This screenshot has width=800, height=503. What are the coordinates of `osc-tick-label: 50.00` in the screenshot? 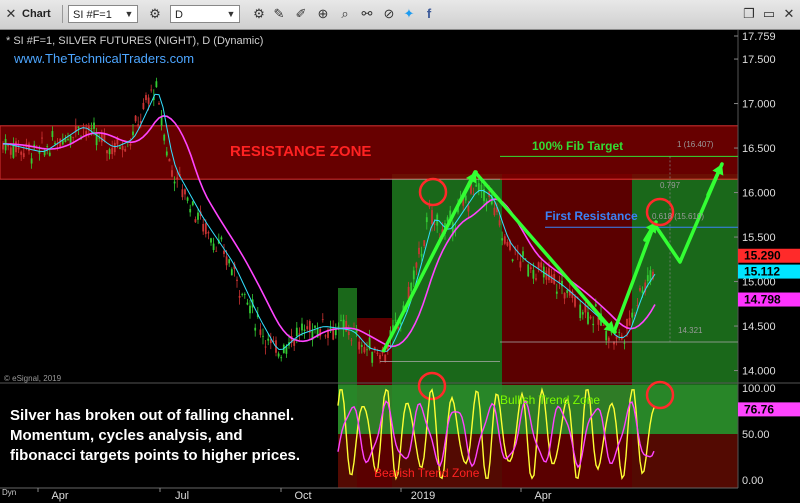 It's located at (756, 435).